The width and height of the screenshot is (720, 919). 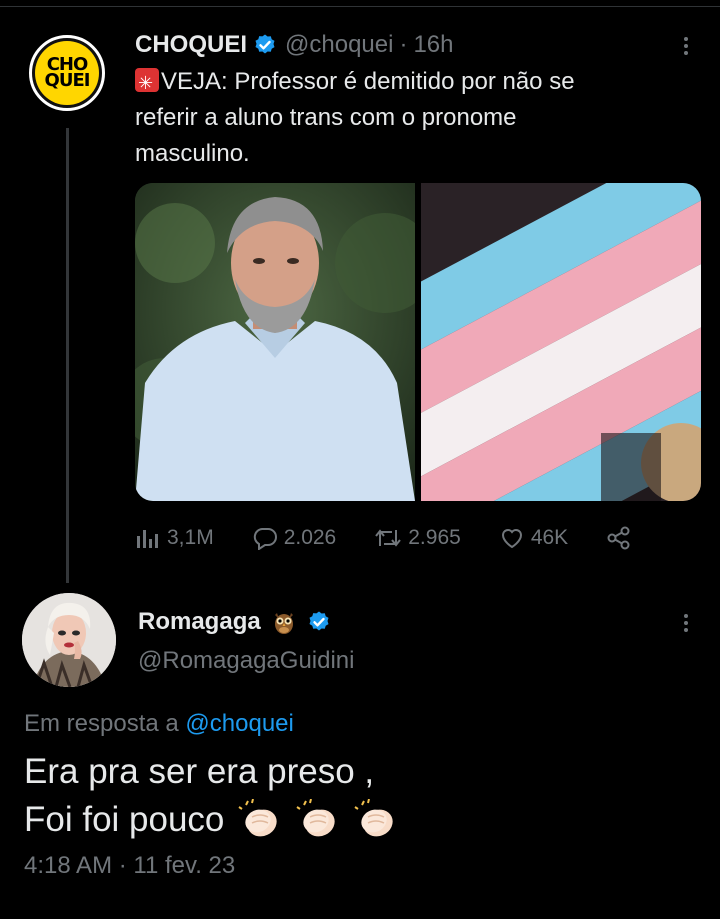 What do you see at coordinates (283, 623) in the screenshot?
I see `owl-icon` at bounding box center [283, 623].